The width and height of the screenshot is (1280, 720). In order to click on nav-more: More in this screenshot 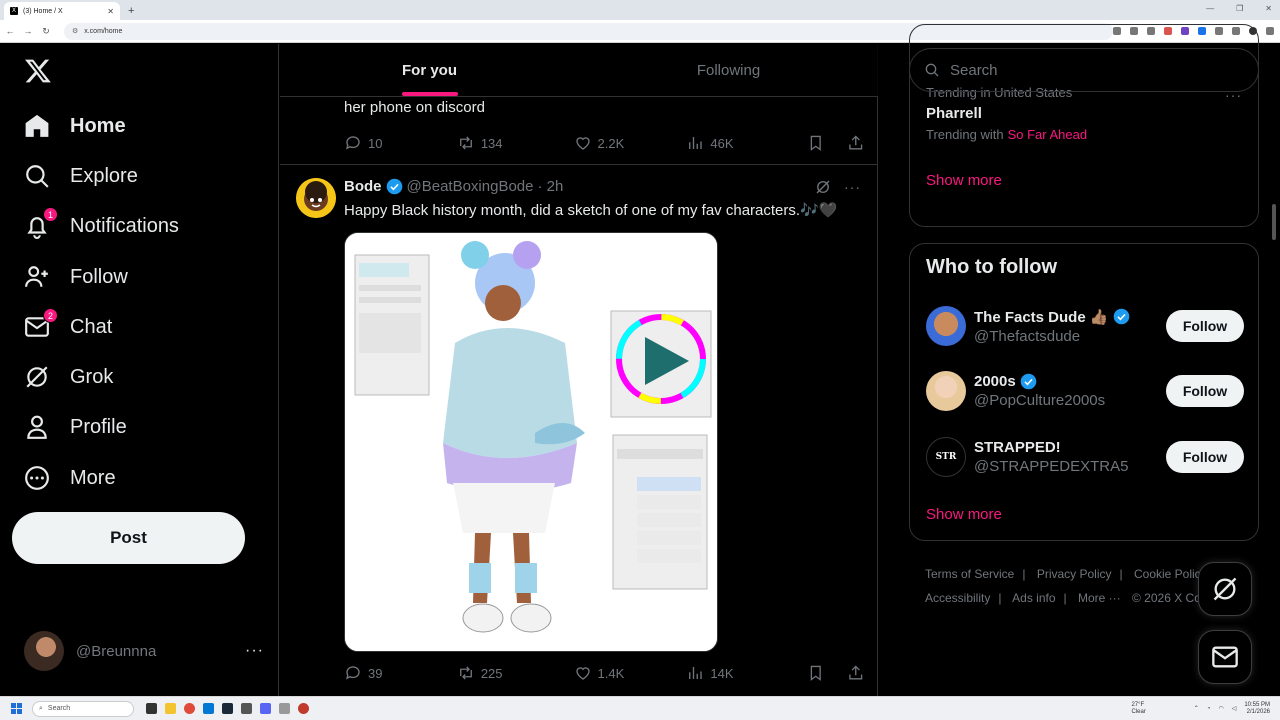, I will do `click(70, 478)`.